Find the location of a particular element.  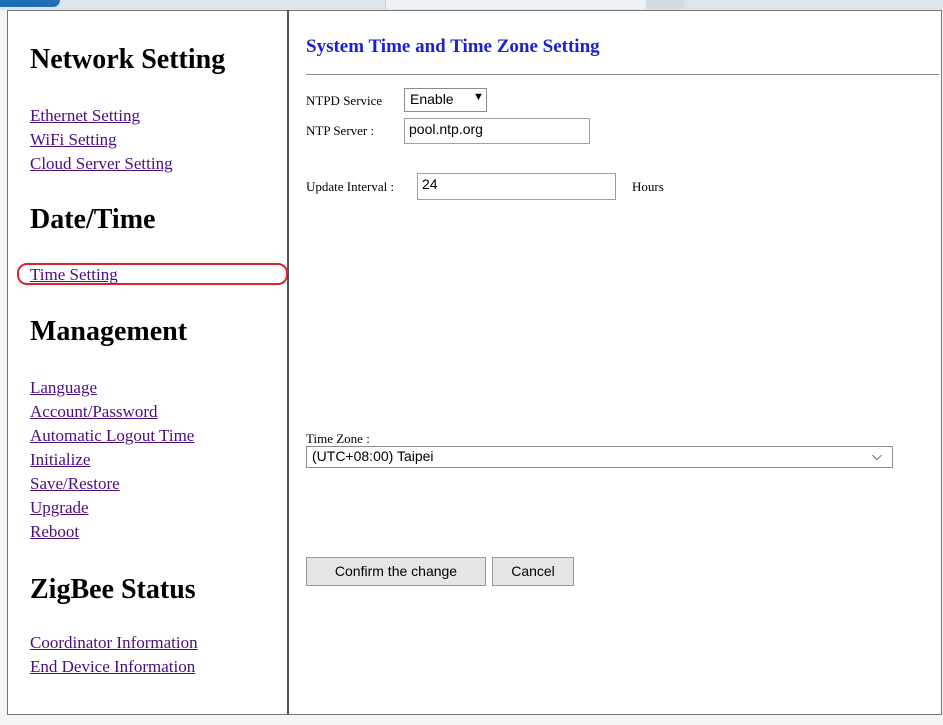

ntpd-service-select: Enable ▼ is located at coordinates (445, 100).